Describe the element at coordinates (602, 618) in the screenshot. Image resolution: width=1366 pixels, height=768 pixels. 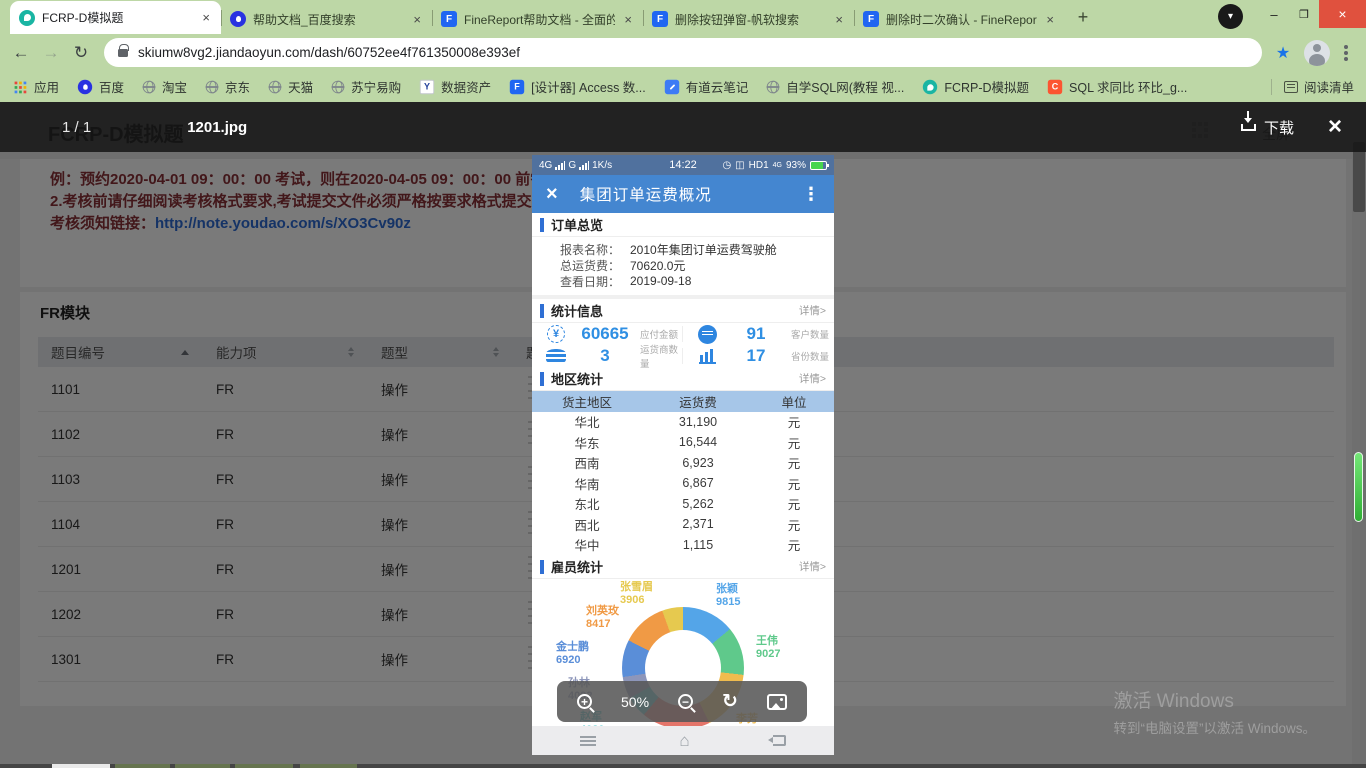
I see `donut-label: 刘英玫 8417` at that location.